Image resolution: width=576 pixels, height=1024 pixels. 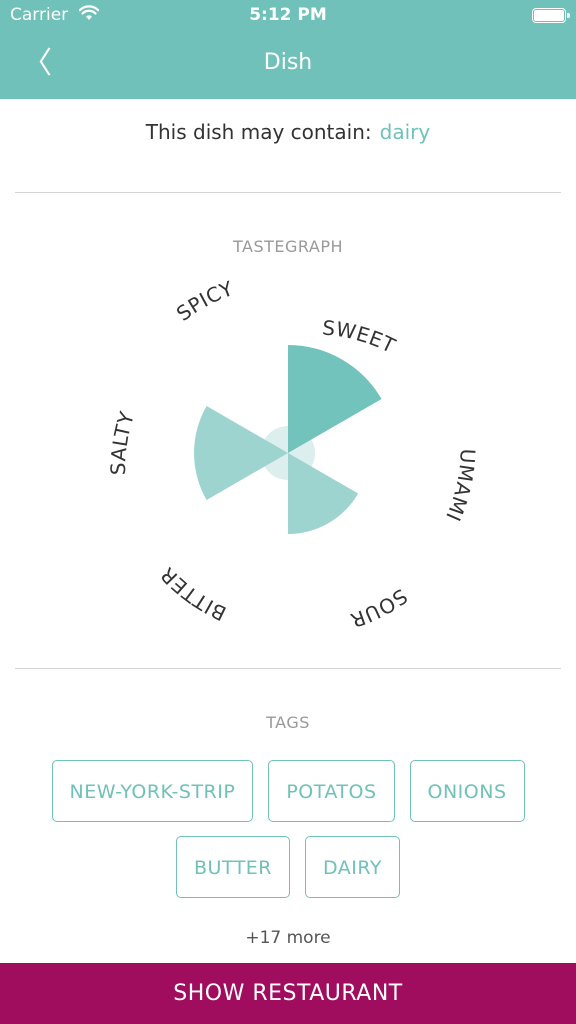 I want to click on tastegraph-label-sour: SOUR, so click(x=379, y=608).